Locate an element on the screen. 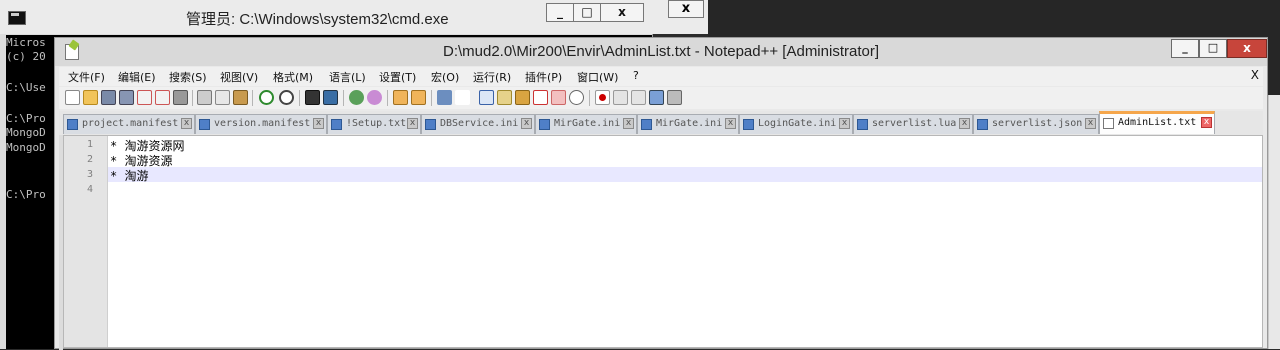  tab-dbservice-ini: DBService.ini x is located at coordinates (478, 124).